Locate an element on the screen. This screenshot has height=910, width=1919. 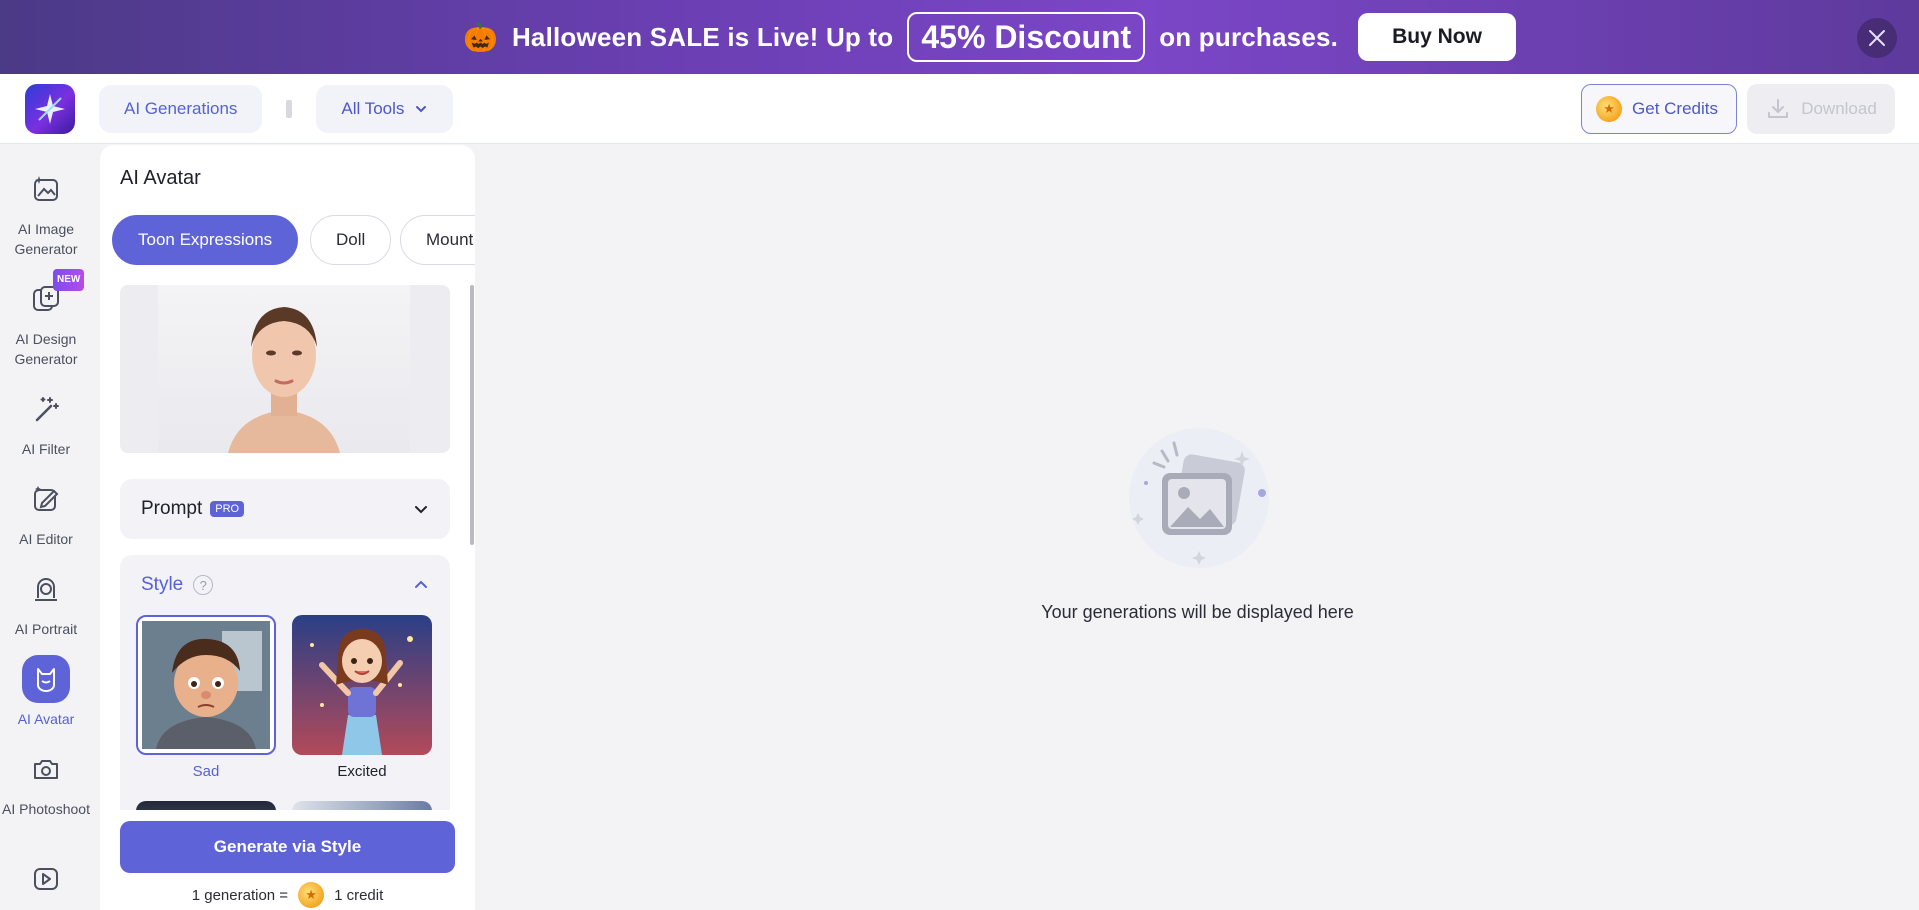
portrait-photo is located at coordinates (284, 369).